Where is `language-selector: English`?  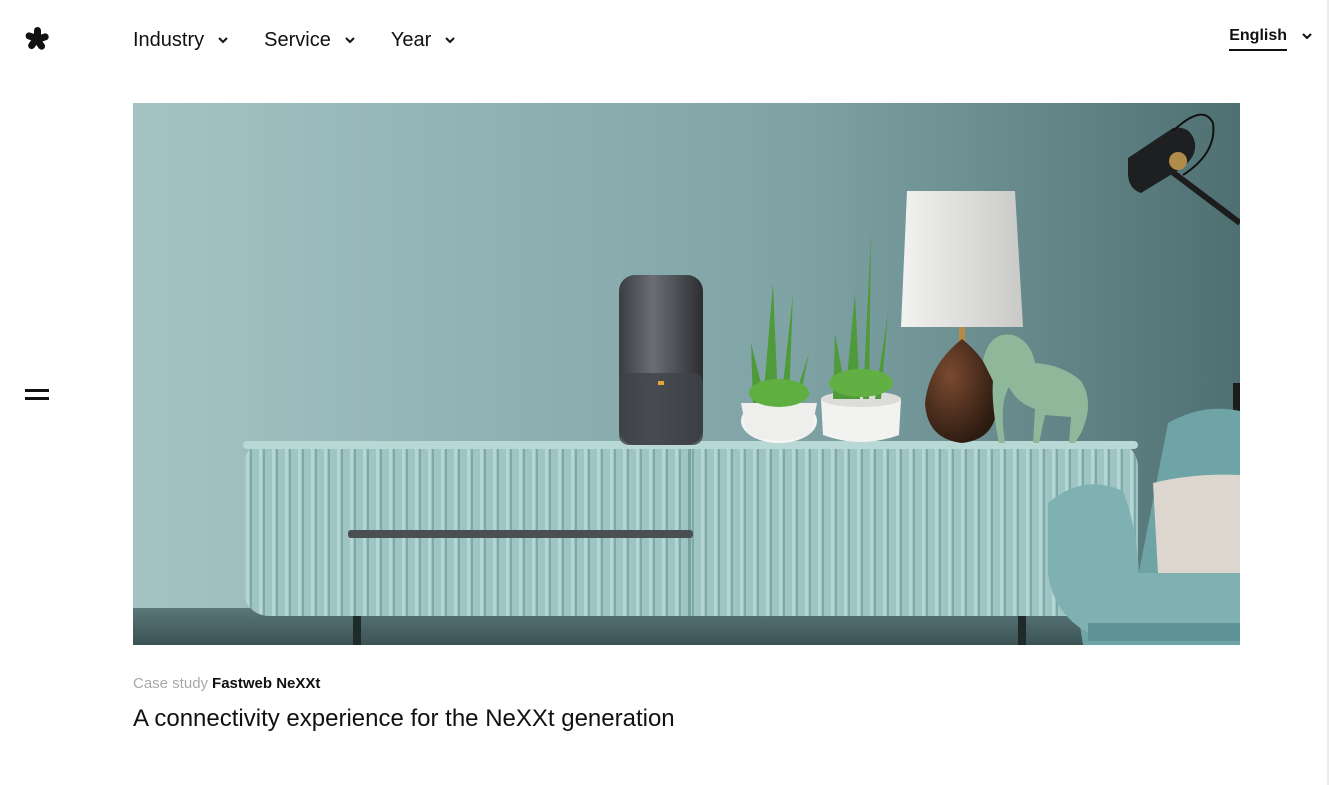
language-selector: English is located at coordinates (1271, 39).